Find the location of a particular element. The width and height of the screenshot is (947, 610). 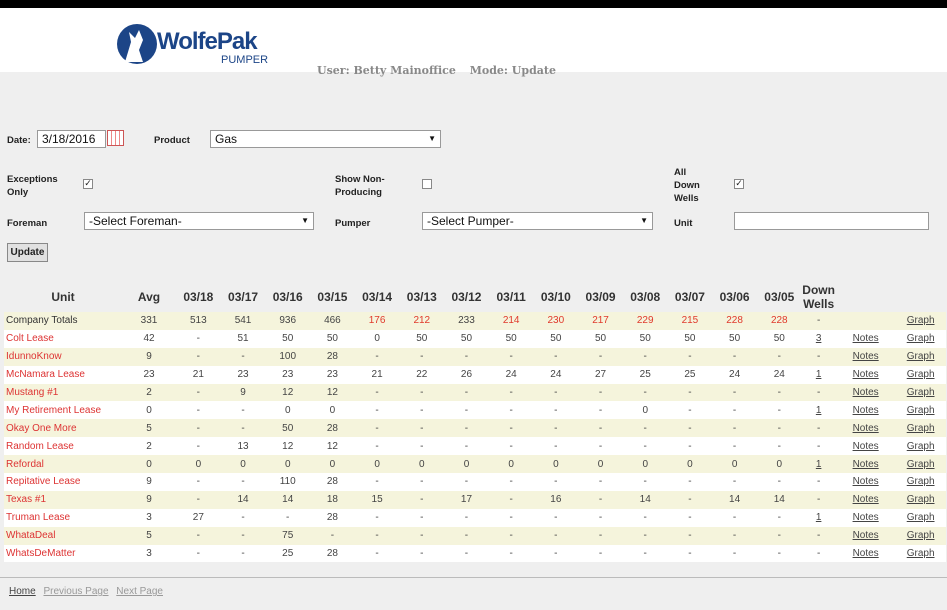

unit-cell: Colt Lease is located at coordinates (63, 338).